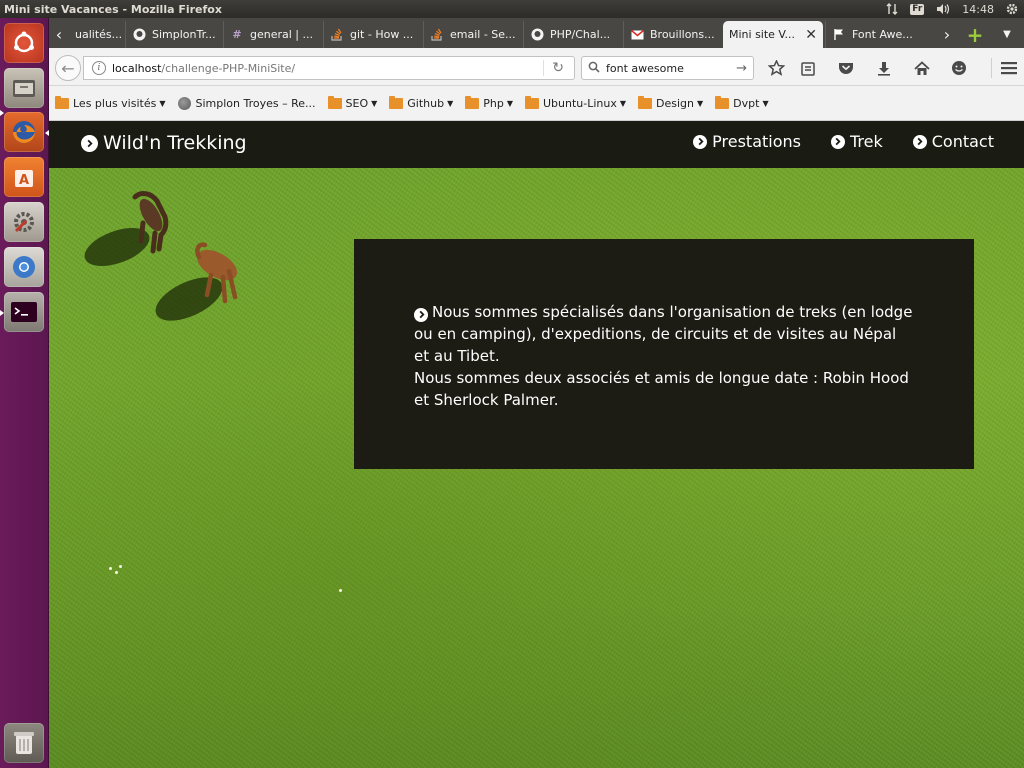  I want to click on hello-icon, so click(959, 68).